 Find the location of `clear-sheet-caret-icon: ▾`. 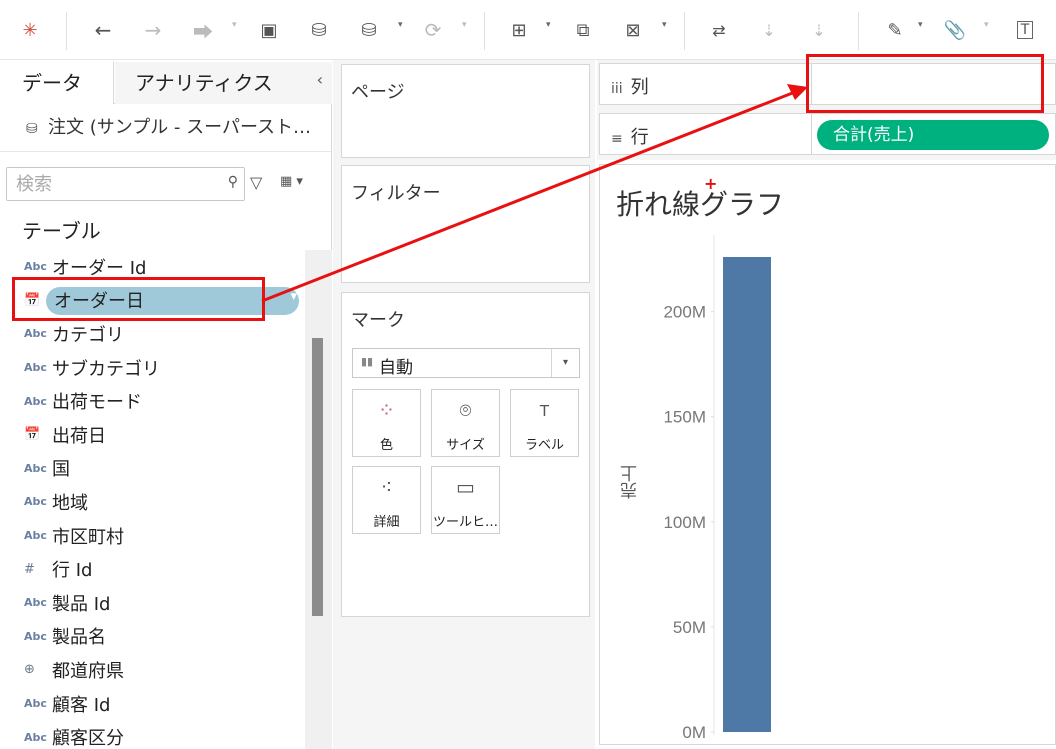

clear-sheet-caret-icon: ▾ is located at coordinates (664, 25).